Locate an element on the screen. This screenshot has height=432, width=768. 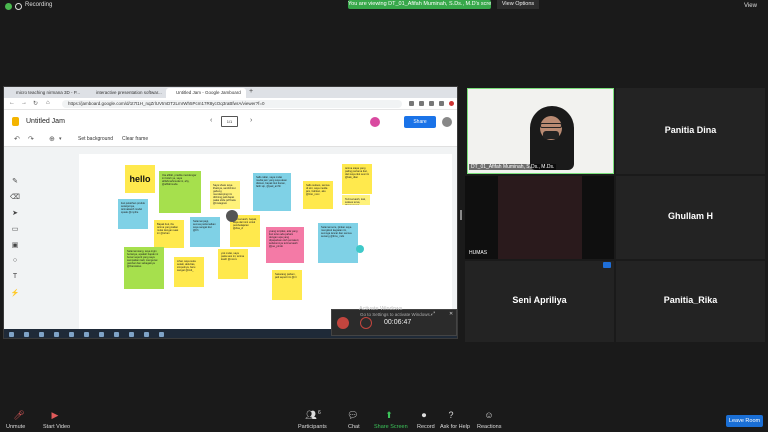
recording-label: Recording is located at coordinates (39, 5).